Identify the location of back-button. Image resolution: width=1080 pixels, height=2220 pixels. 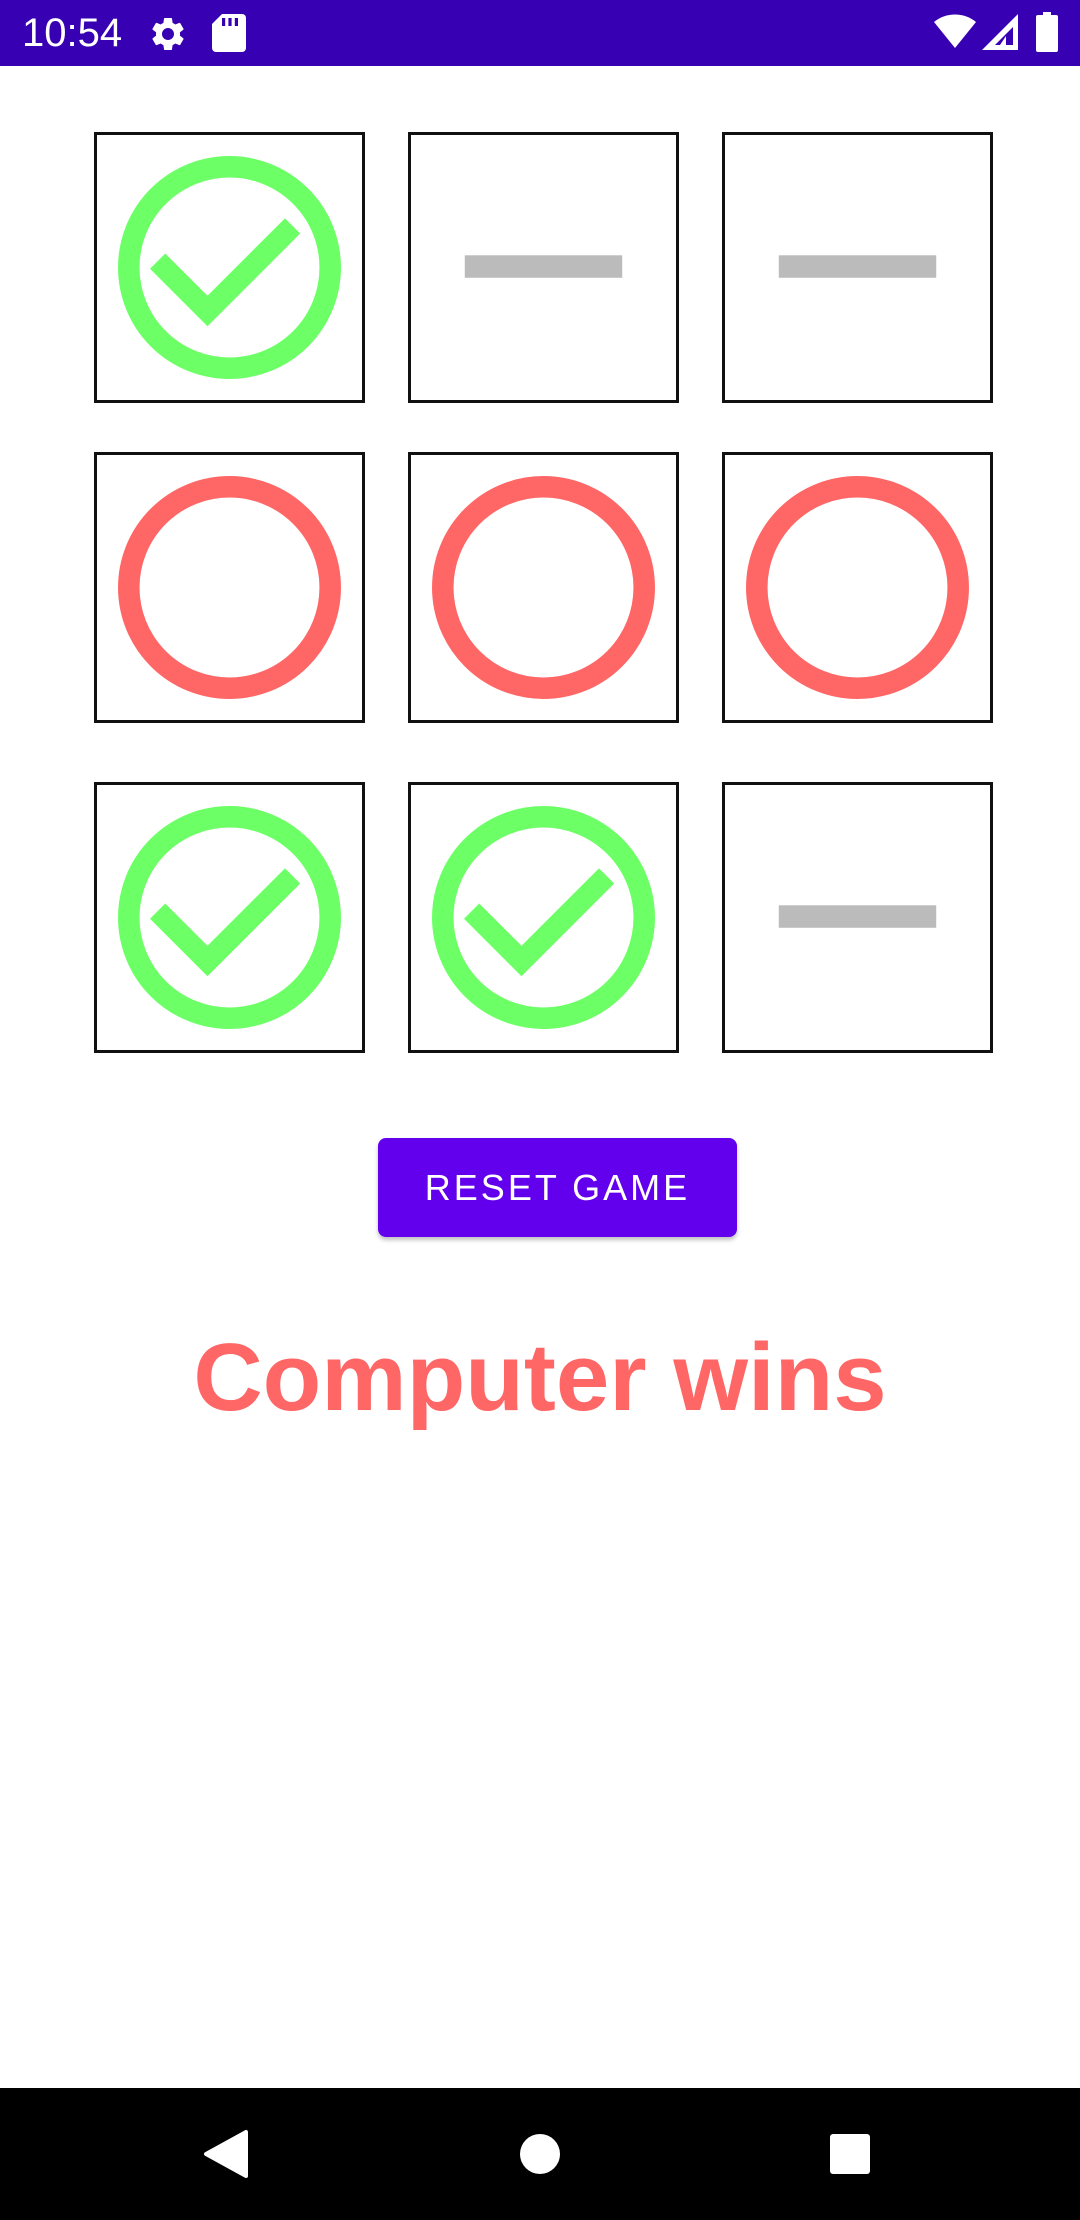
(226, 2154).